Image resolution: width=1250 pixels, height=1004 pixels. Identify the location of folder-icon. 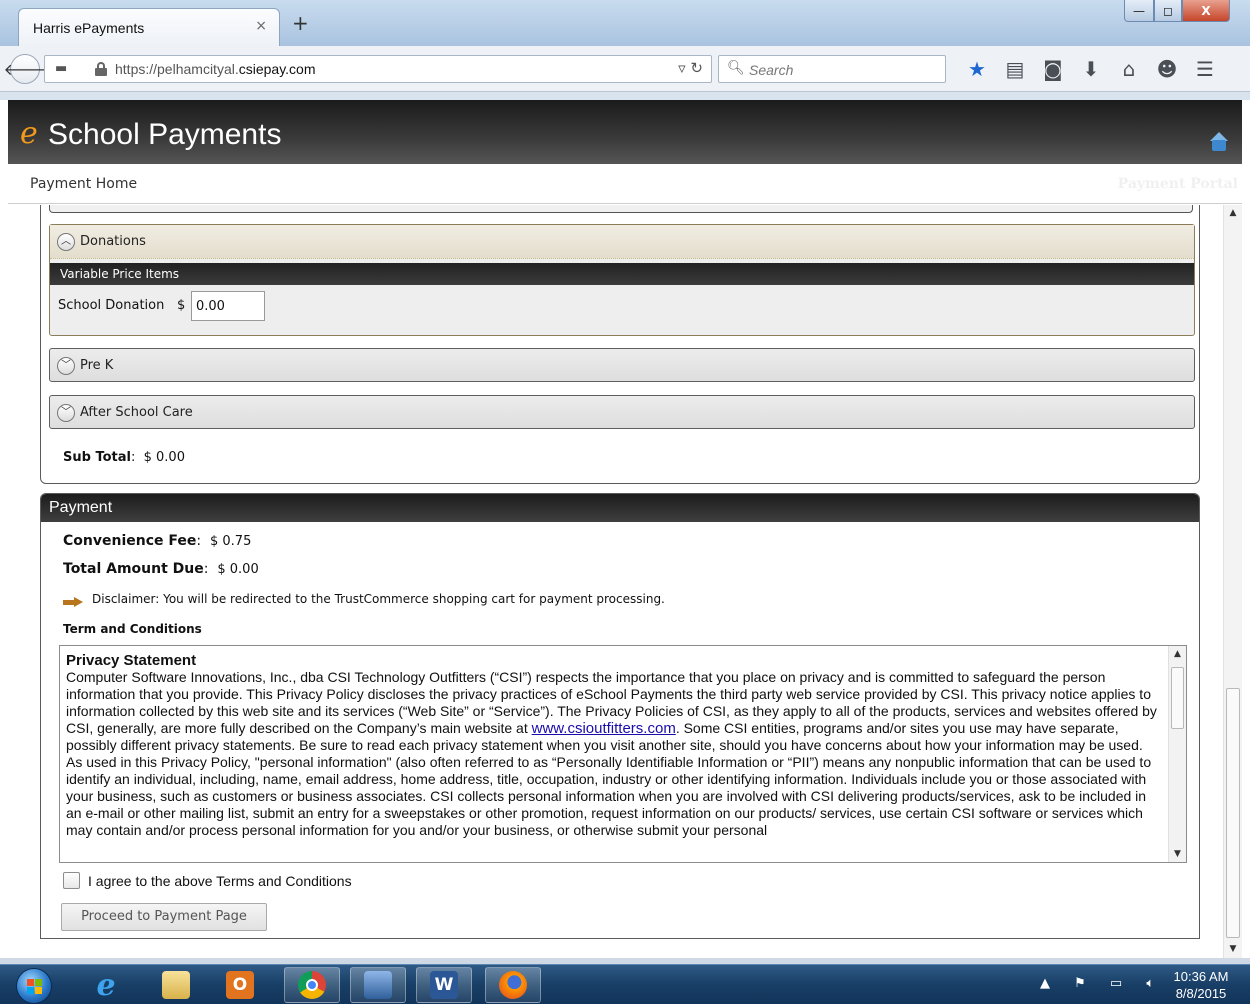
(176, 985).